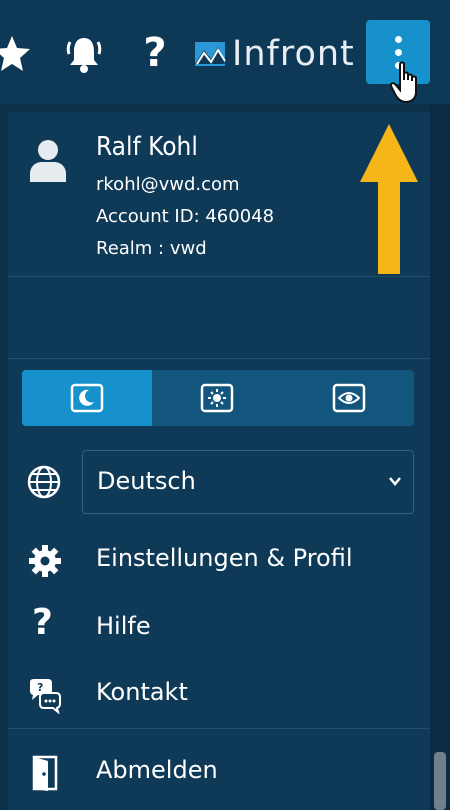 This screenshot has width=450, height=810. Describe the element at coordinates (44, 482) in the screenshot. I see `globe-icon` at that location.